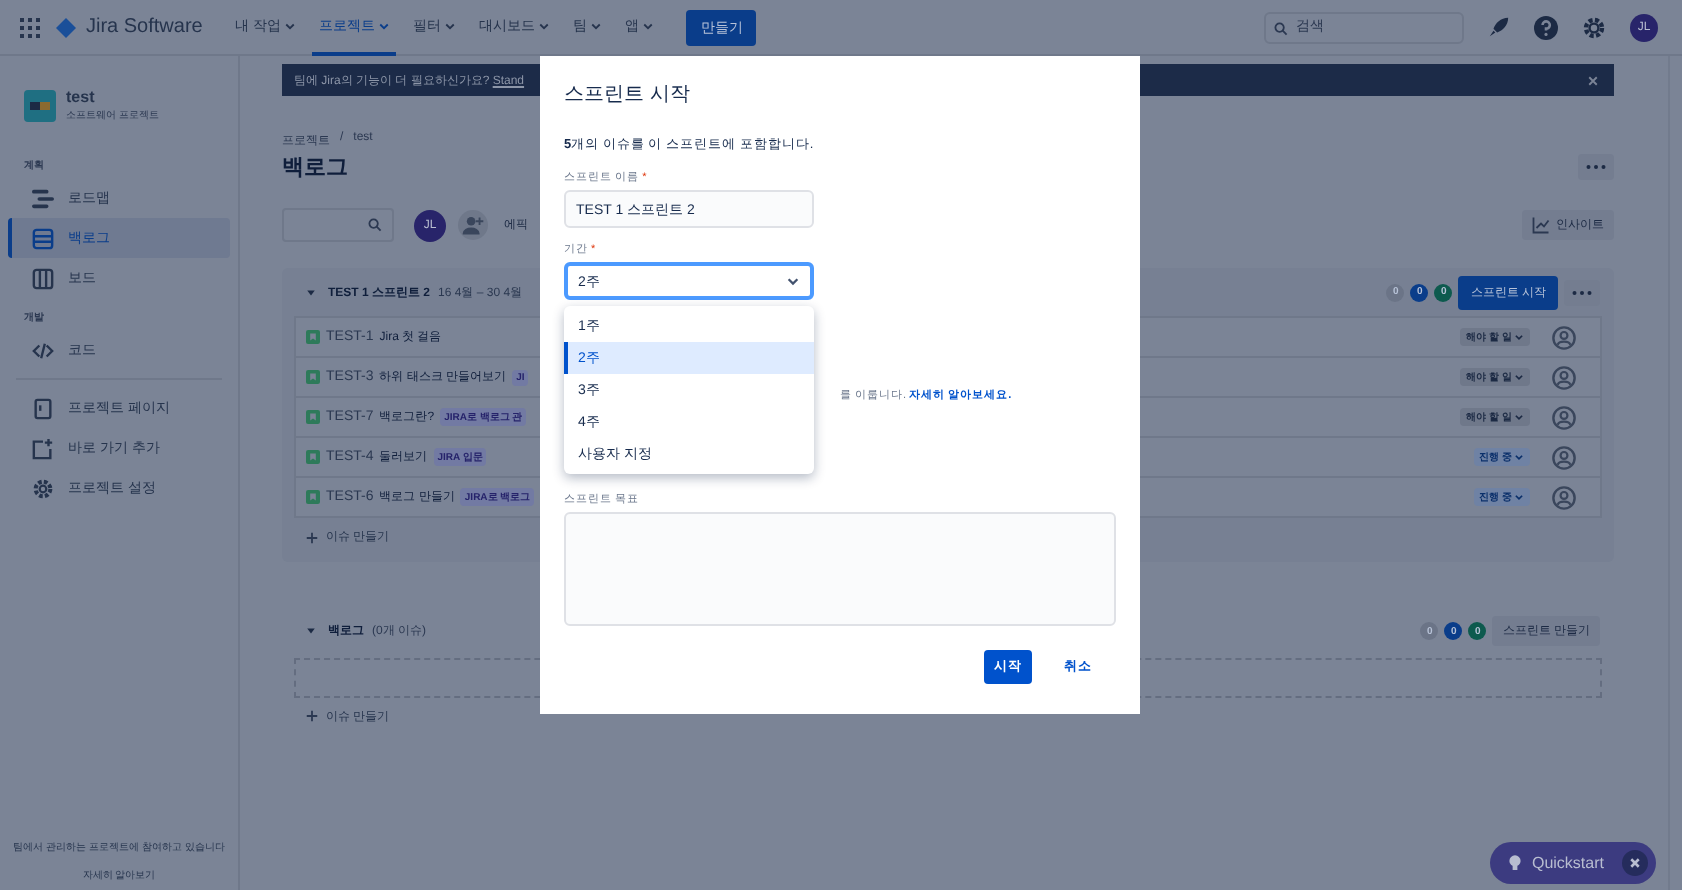 Image resolution: width=1682 pixels, height=890 pixels. Describe the element at coordinates (81, 97) in the screenshot. I see `project-name: test` at that location.